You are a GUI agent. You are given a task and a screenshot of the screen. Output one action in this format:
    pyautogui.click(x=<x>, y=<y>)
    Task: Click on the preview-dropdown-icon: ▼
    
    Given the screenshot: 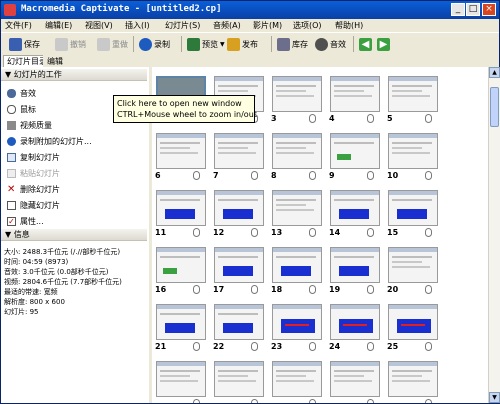 What is the action you would take?
    pyautogui.click(x=222, y=44)
    